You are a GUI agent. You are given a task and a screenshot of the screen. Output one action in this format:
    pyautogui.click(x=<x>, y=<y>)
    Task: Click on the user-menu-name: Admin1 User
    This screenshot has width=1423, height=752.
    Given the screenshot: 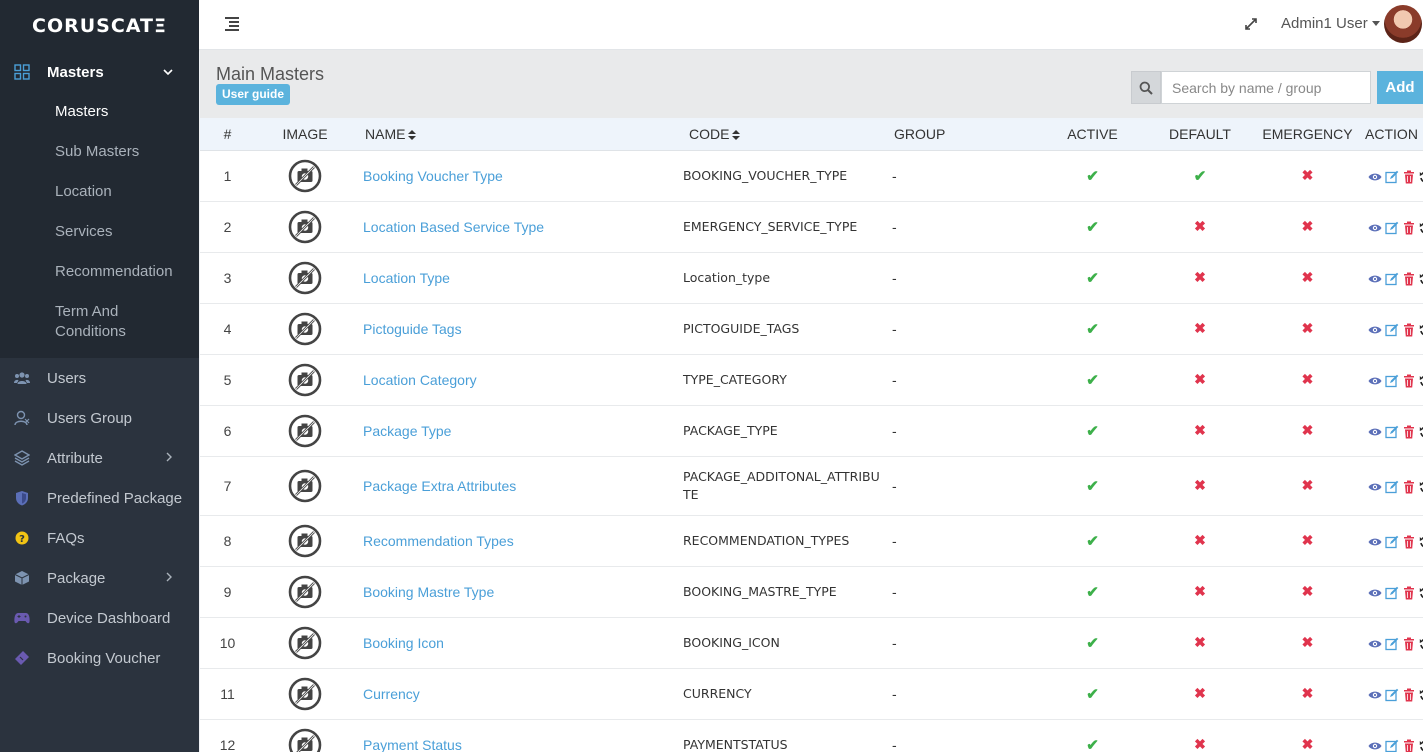 What is the action you would take?
    pyautogui.click(x=1324, y=23)
    